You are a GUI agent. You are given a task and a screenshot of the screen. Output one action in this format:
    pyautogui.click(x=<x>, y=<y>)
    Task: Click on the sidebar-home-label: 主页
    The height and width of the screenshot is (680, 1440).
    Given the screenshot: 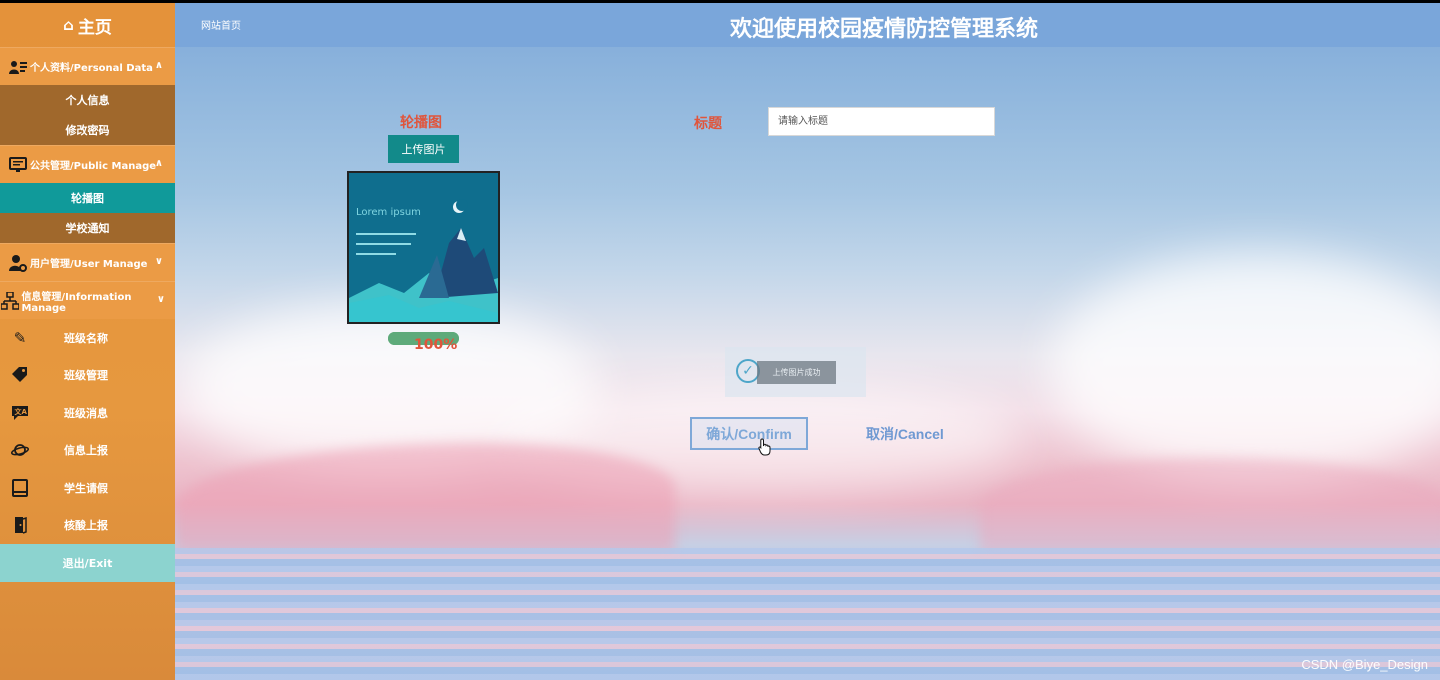 What is the action you would take?
    pyautogui.click(x=94, y=27)
    